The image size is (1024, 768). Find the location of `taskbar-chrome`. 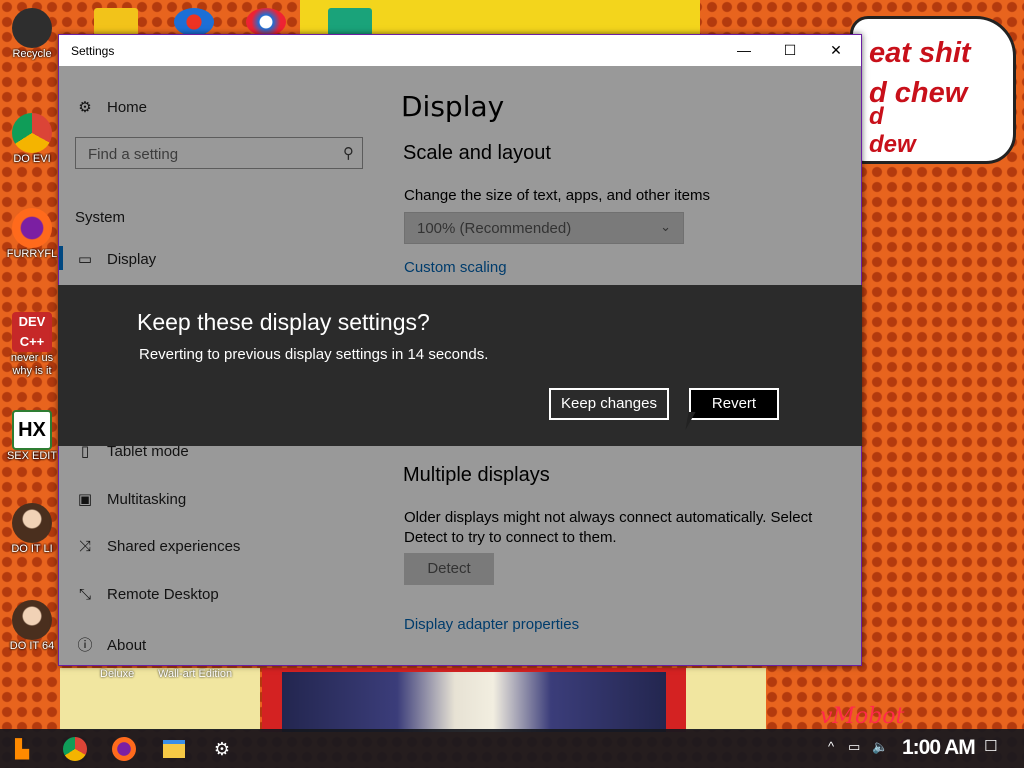

taskbar-chrome is located at coordinates (75, 749).